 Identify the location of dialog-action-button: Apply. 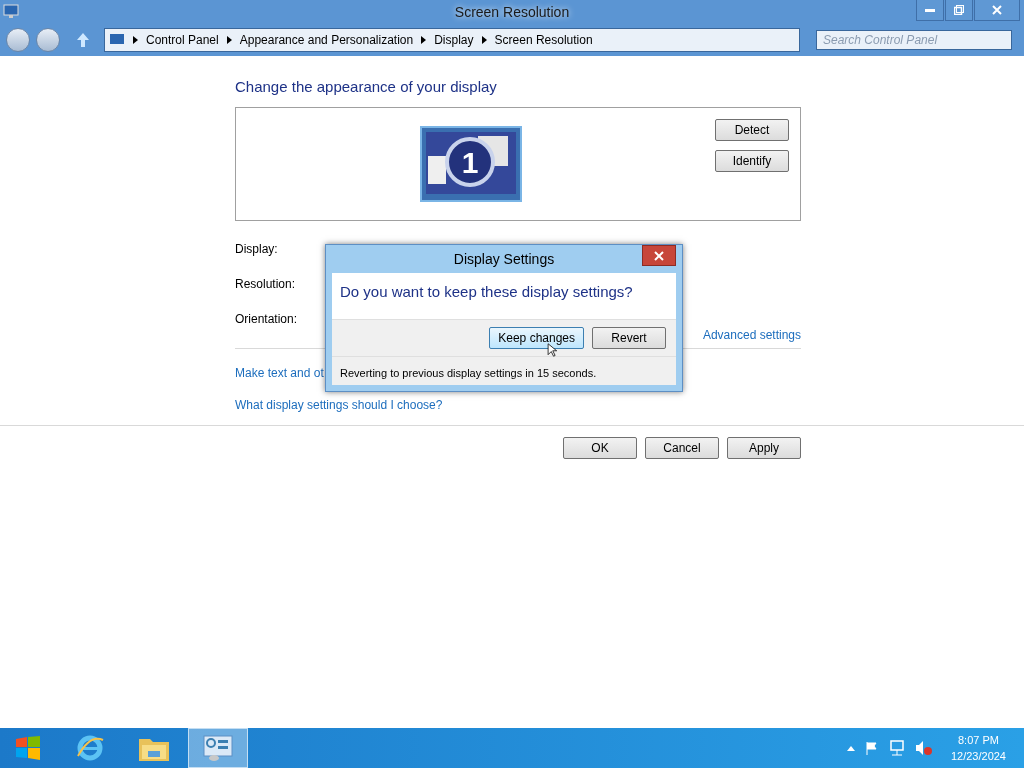
(764, 448).